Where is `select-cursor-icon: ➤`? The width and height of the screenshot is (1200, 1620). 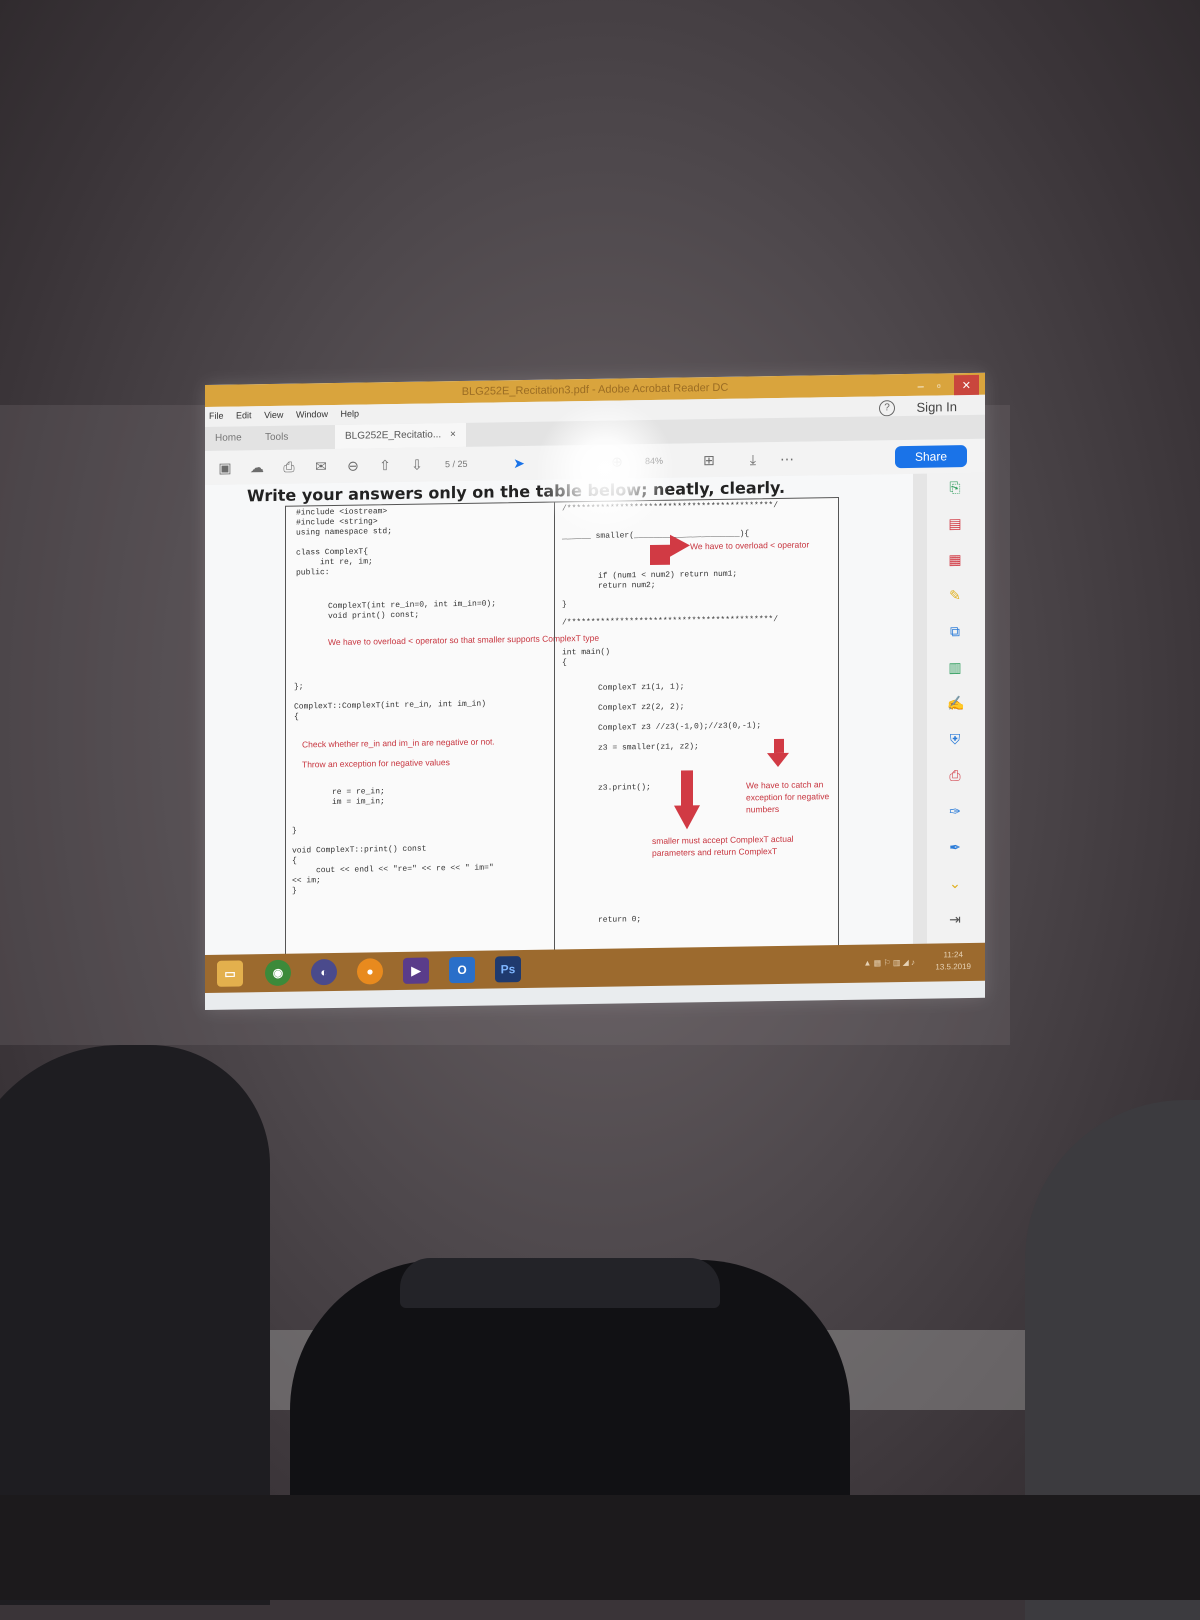 select-cursor-icon: ➤ is located at coordinates (519, 463).